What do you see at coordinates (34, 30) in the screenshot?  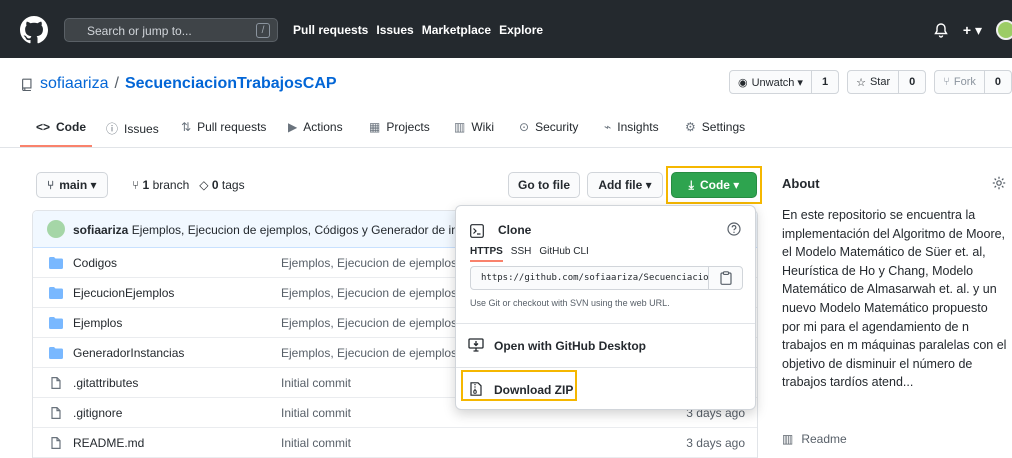 I see `github-logo-icon` at bounding box center [34, 30].